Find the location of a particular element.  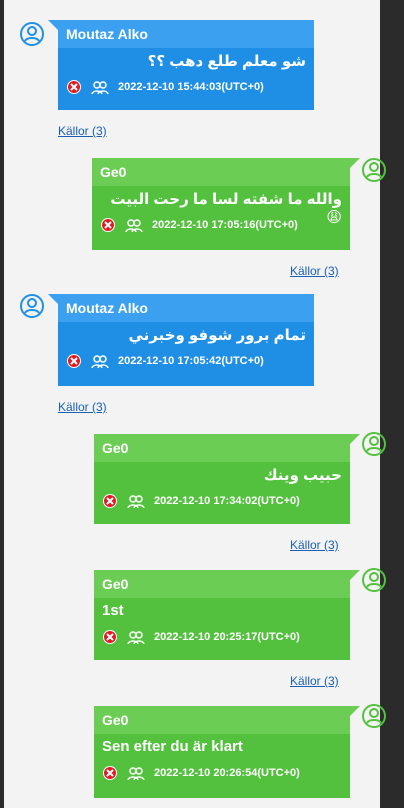

message-timestamp: 2022-12-10 17:05:42(UTC+0) is located at coordinates (191, 361).